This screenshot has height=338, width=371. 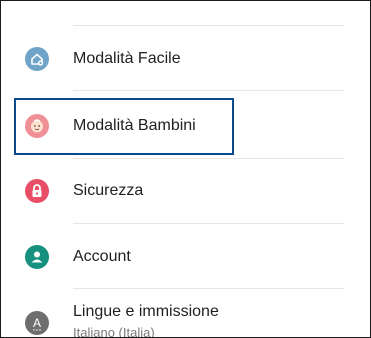 I want to click on svg-text: A, so click(x=37, y=323).